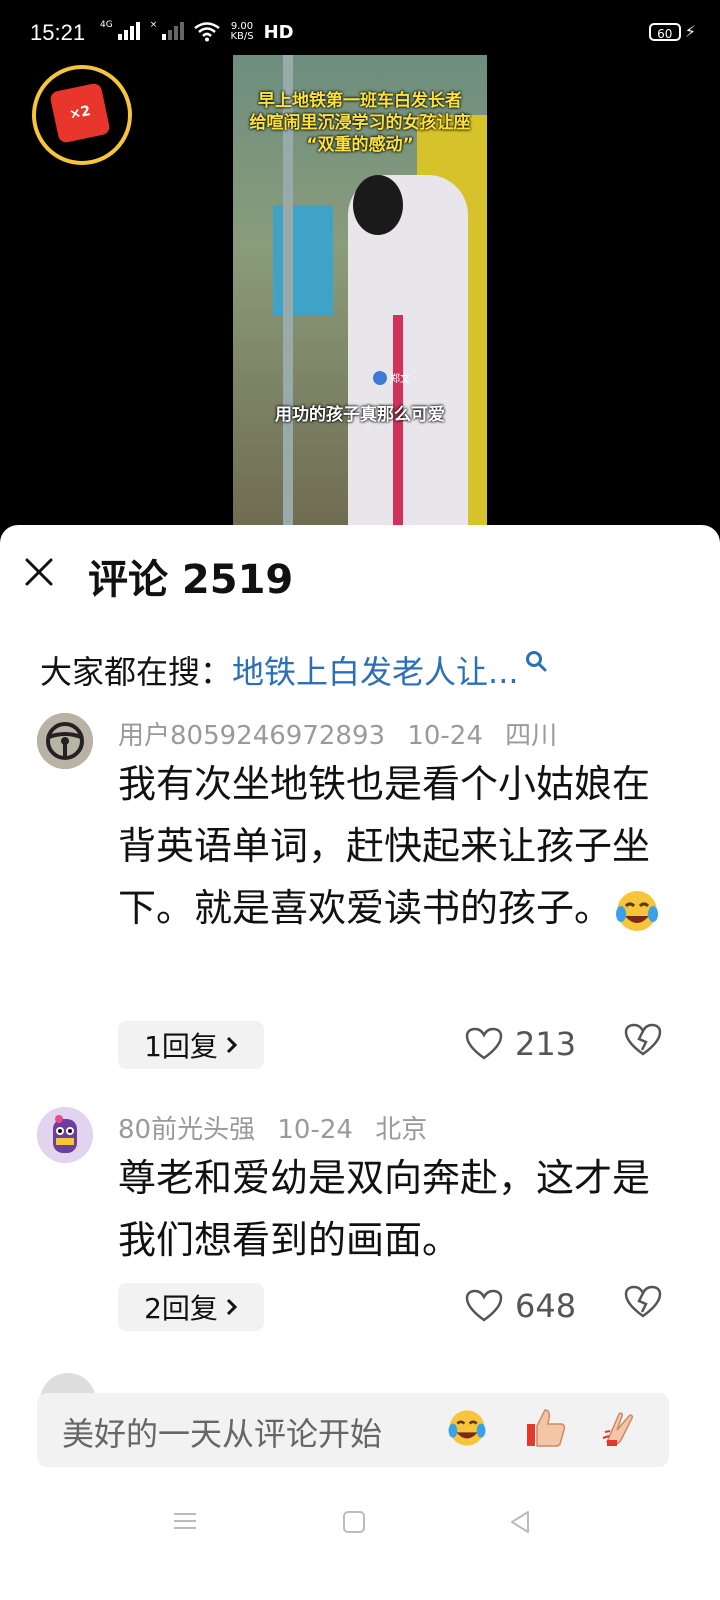 This screenshot has height=1600, width=720. I want to click on comments-title: 评论 2519, so click(191, 580).